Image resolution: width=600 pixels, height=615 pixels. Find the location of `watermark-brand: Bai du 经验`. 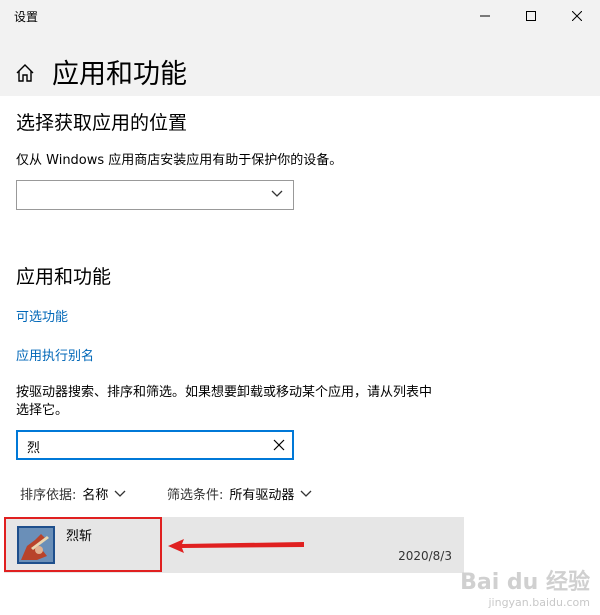

watermark-brand: Bai du 经验 is located at coordinates (525, 582).